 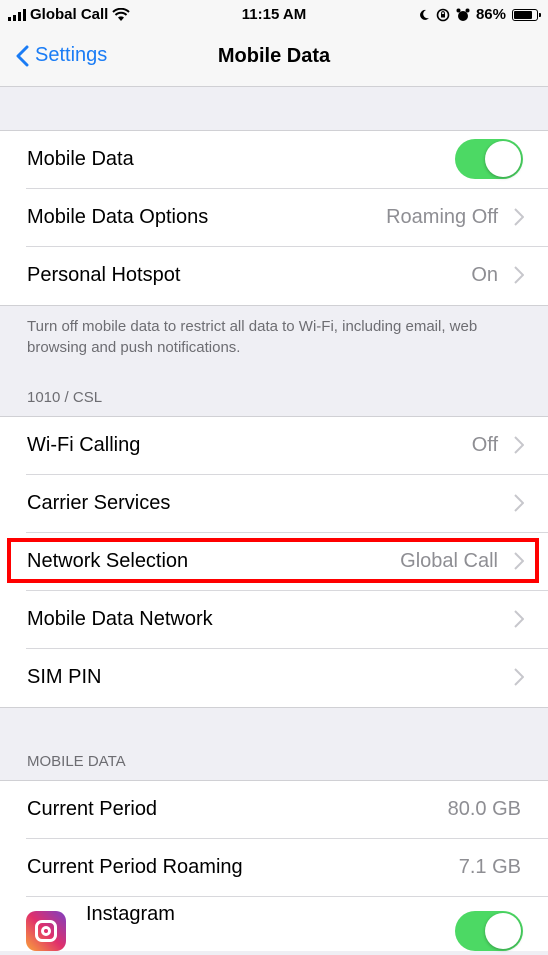 I want to click on personal-hotspot-row: Personal Hotspot On, so click(x=274, y=276).